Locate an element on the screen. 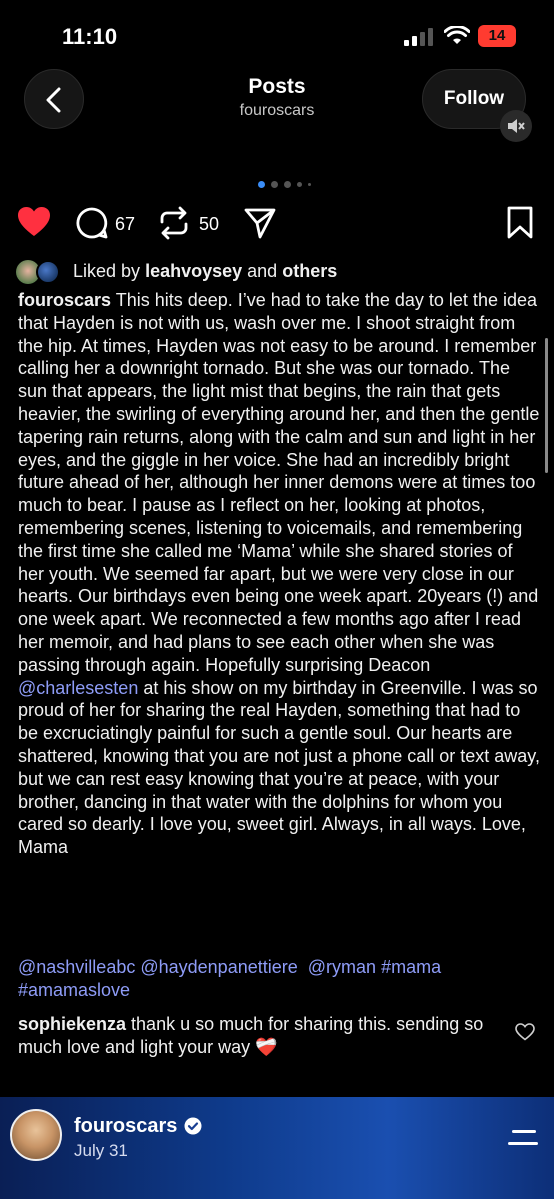  heart-icon is located at coordinates (34, 222).